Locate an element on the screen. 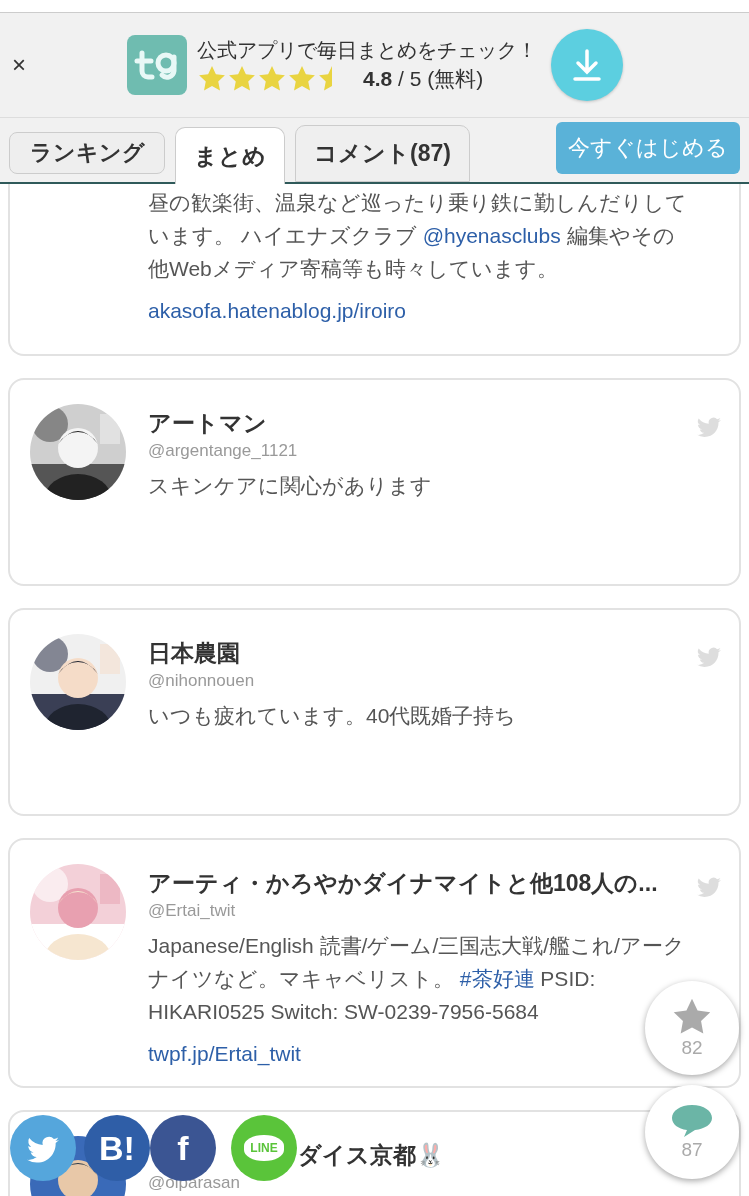 This screenshot has height=1196, width=749. promo-text: 公式アプリで毎日まとめをチェック！ is located at coordinates (367, 50).